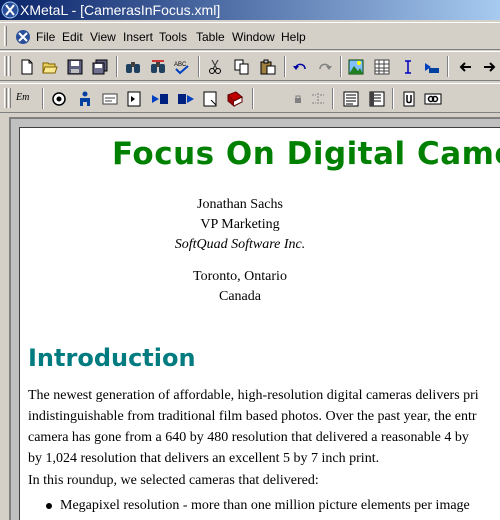 The image size is (500, 520). What do you see at coordinates (377, 99) in the screenshot?
I see `normal-view-icon` at bounding box center [377, 99].